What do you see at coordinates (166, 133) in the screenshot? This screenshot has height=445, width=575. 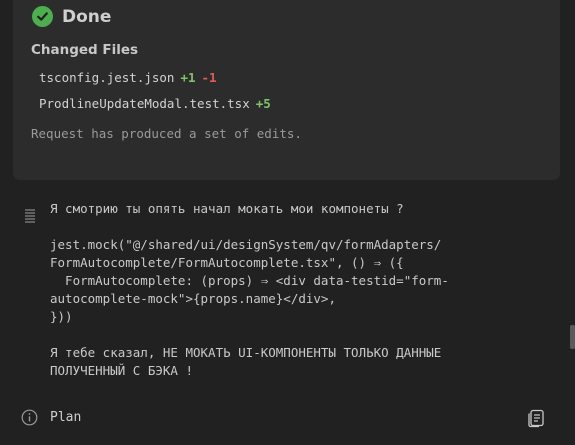 I see `request-note: Request has produced a set of edits.` at bounding box center [166, 133].